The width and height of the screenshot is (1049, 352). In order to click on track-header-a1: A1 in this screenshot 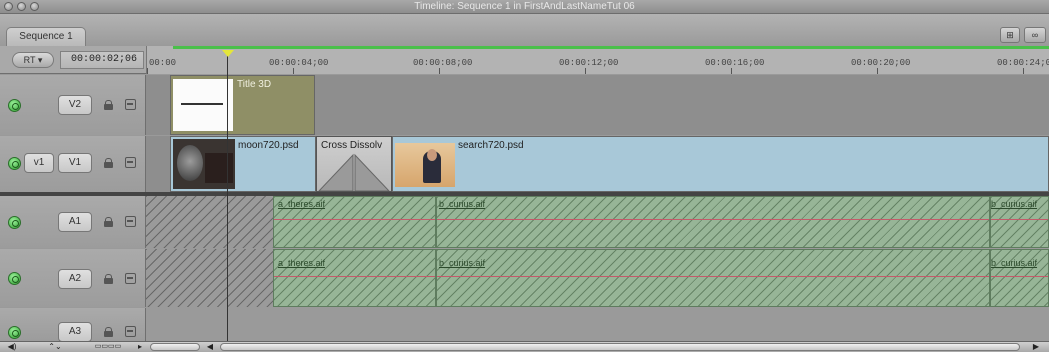, I will do `click(73, 222)`.